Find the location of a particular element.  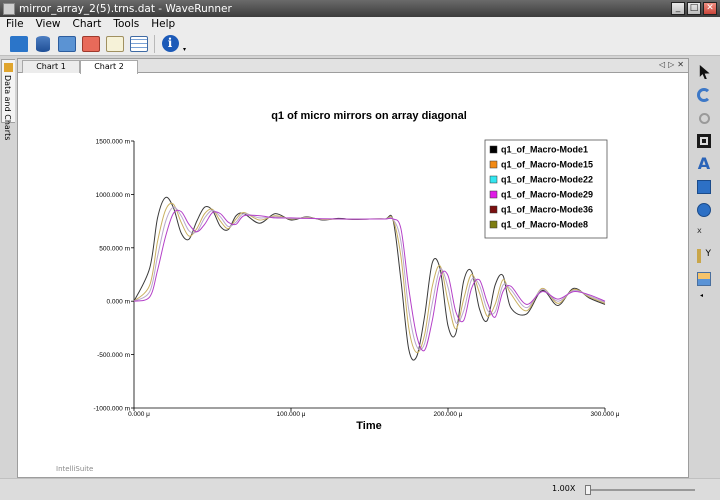

y-tick-label: 500.000 m is located at coordinates (114, 248).